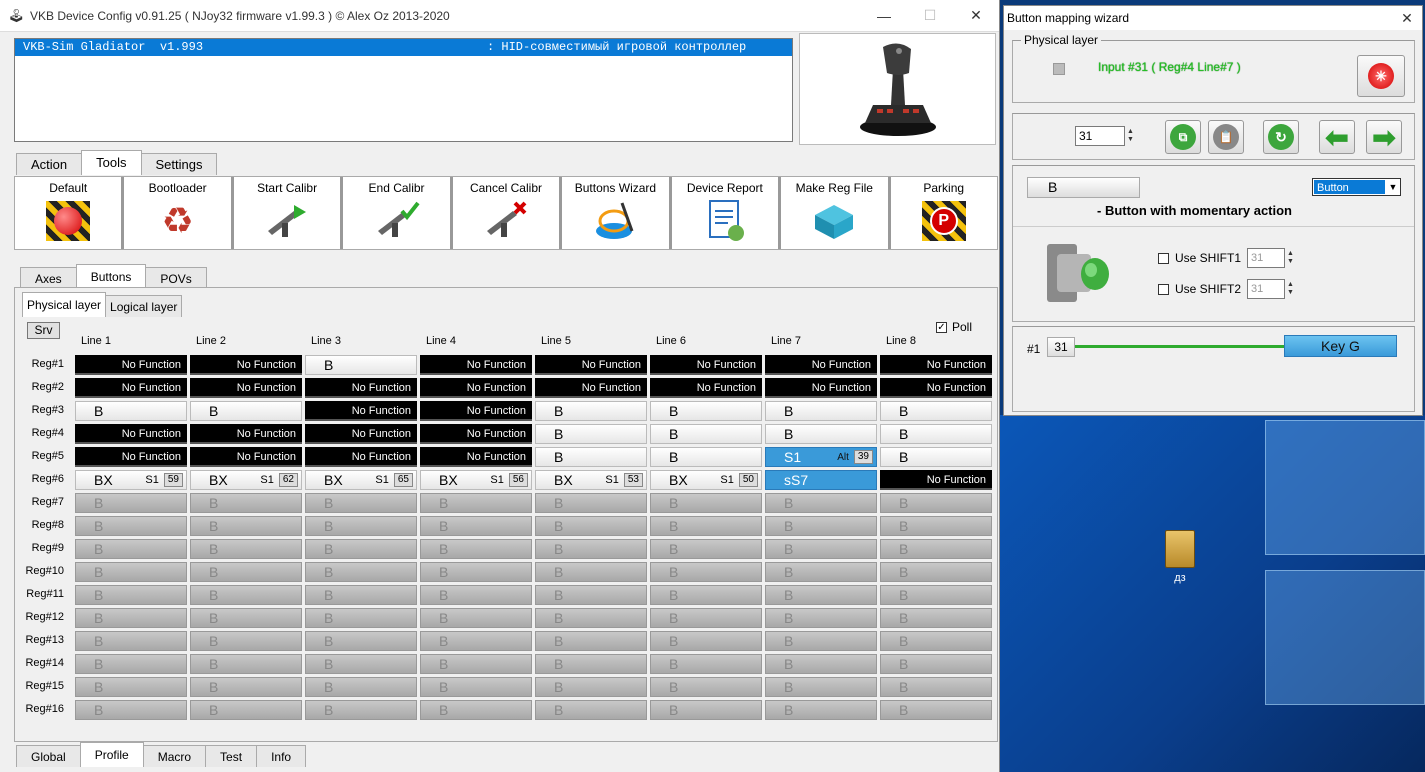 Image resolution: width=1425 pixels, height=772 pixels. I want to click on tab-logical-layer: Logical layer, so click(144, 306).